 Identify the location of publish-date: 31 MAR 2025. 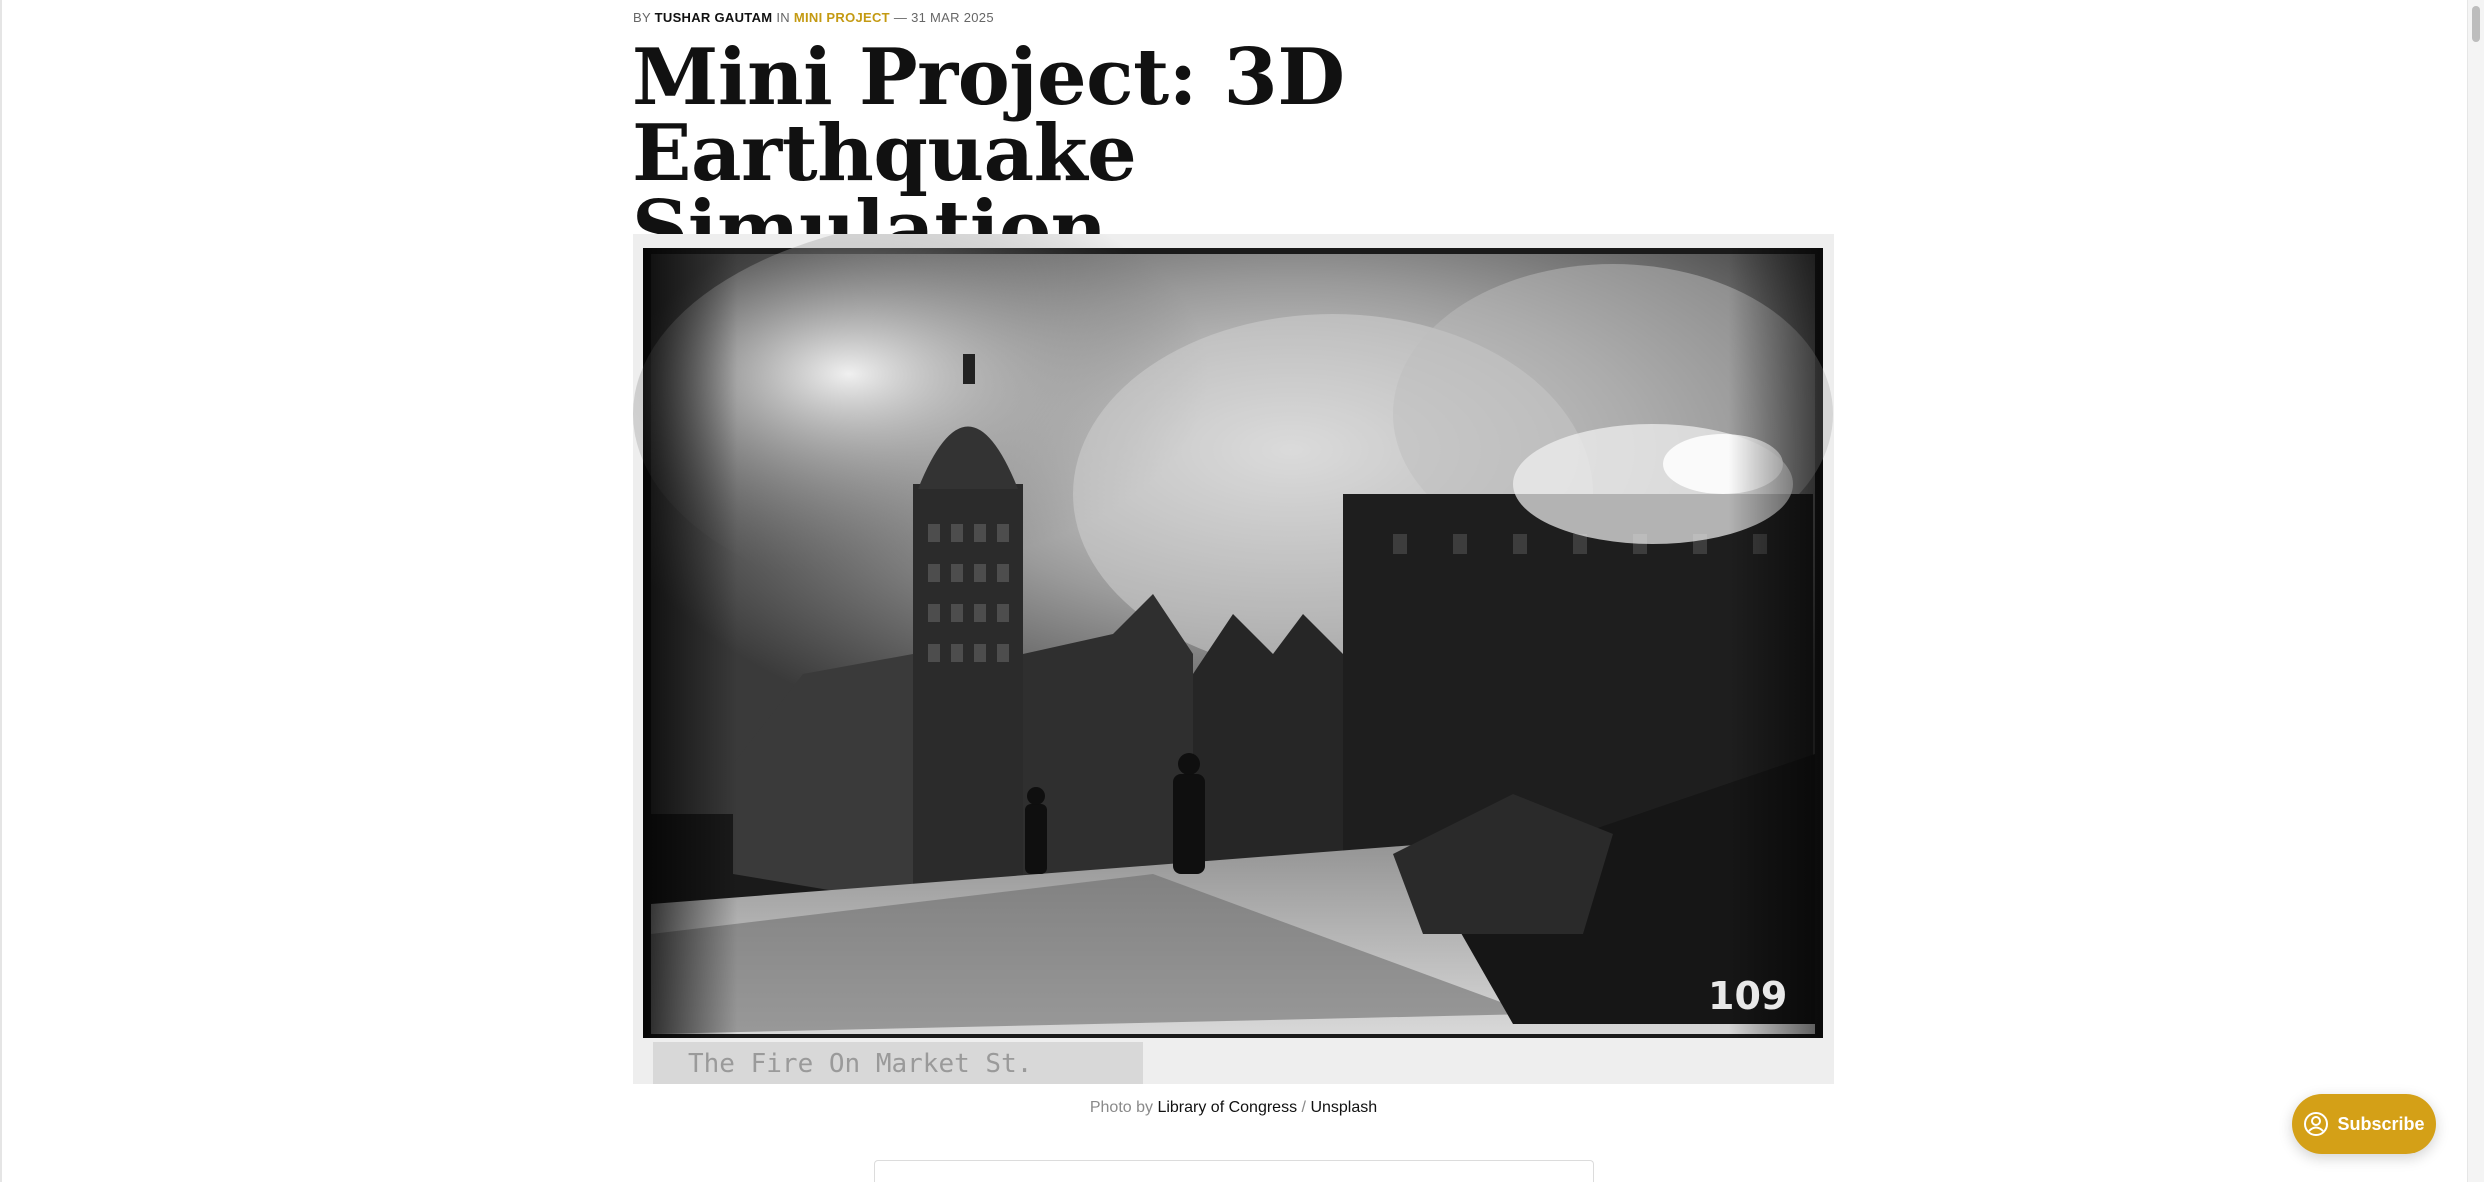
(952, 17).